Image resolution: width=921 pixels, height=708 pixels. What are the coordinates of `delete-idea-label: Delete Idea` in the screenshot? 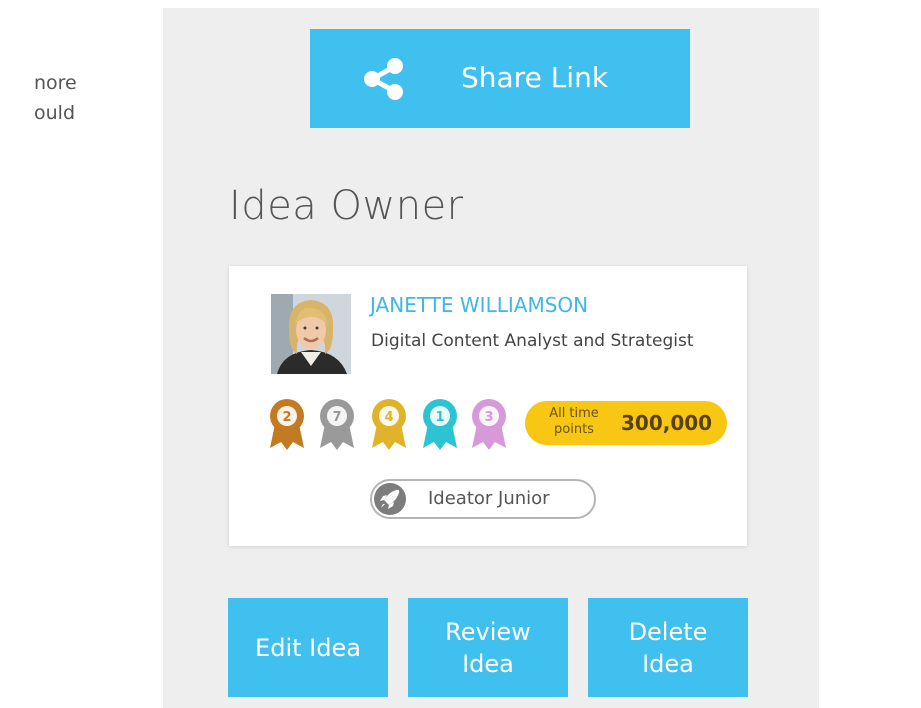 It's located at (668, 647).